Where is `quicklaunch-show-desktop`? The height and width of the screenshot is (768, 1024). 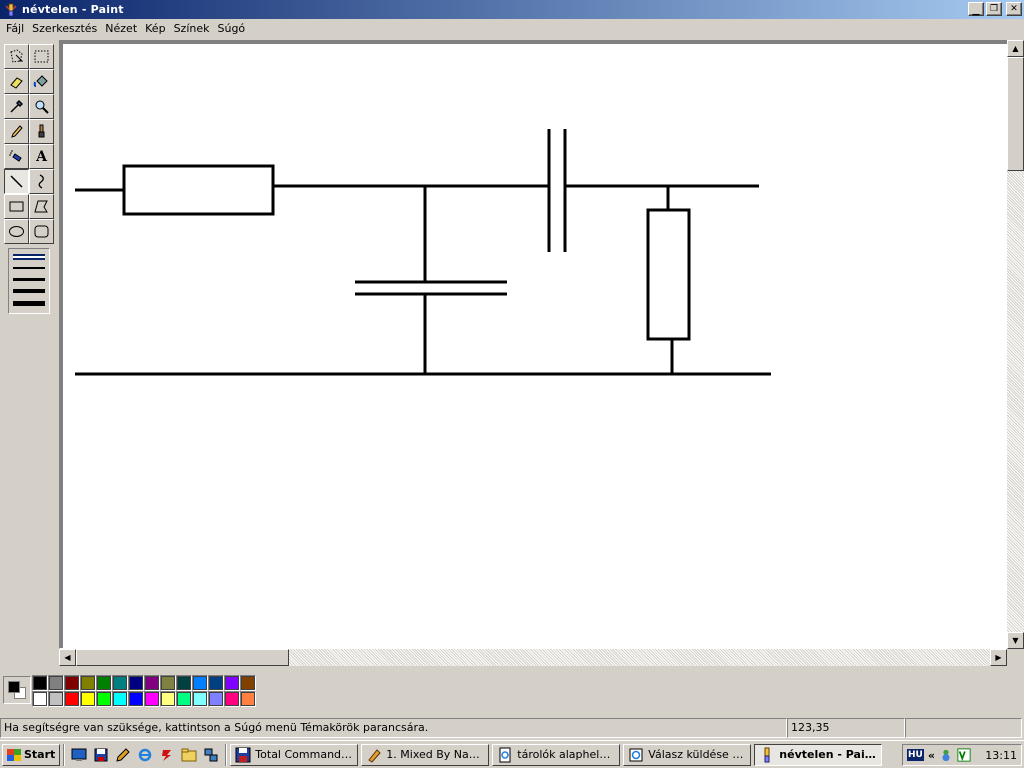
quicklaunch-show-desktop is located at coordinates (79, 755).